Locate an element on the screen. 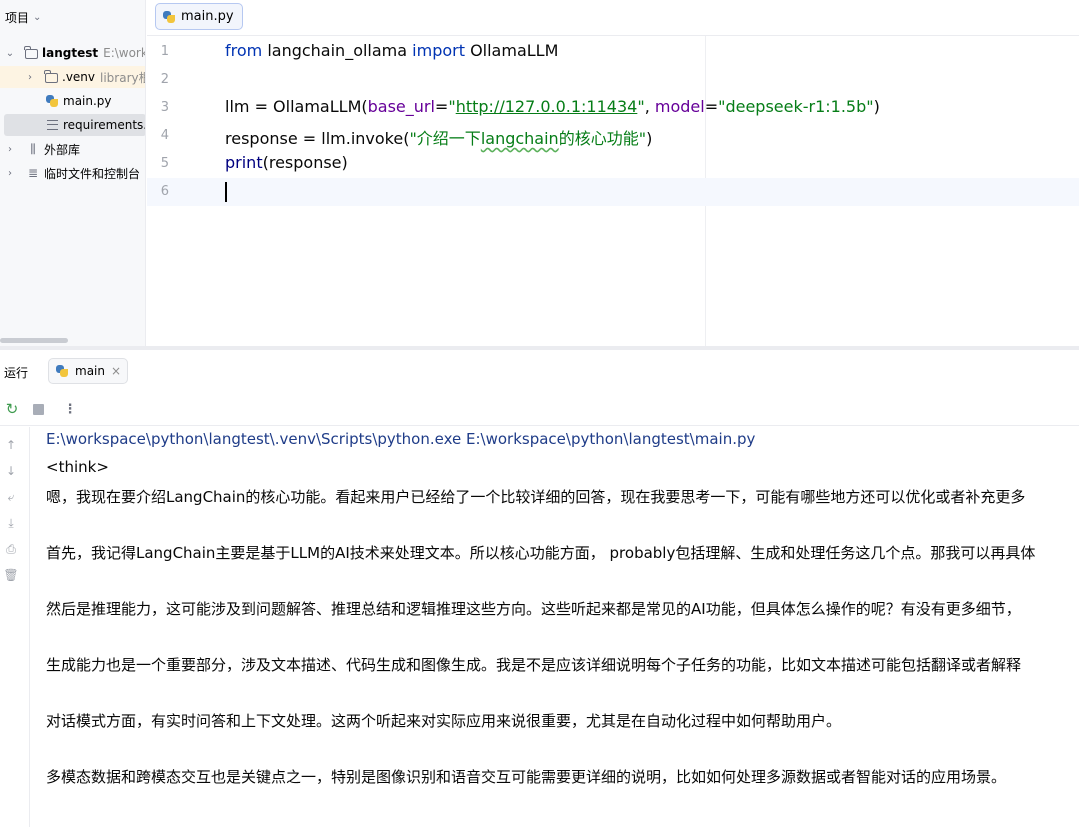 The height and width of the screenshot is (827, 1079). tree-item-scratches: › ≣ 临时文件和控制台 is located at coordinates (72, 173).